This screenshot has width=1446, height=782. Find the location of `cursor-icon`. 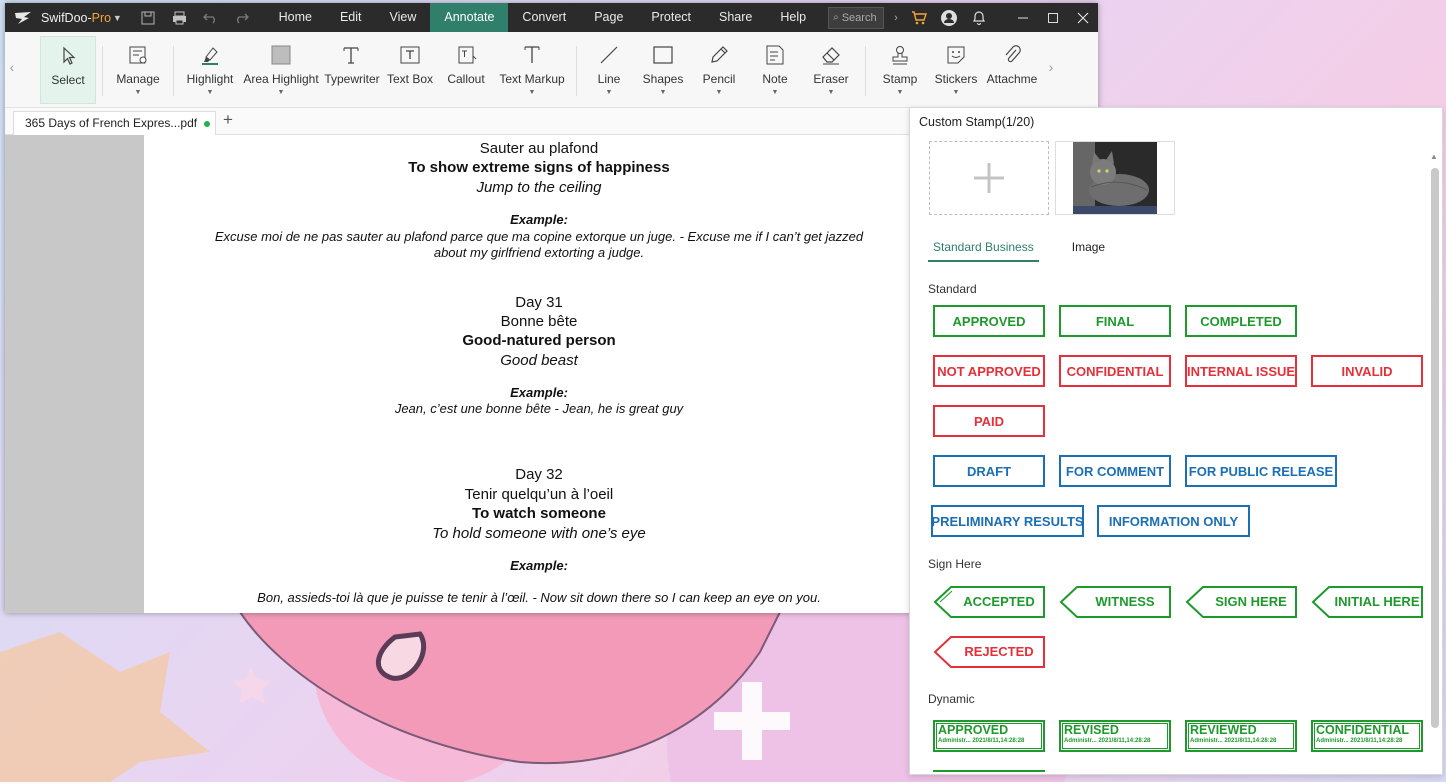

cursor-icon is located at coordinates (69, 55).